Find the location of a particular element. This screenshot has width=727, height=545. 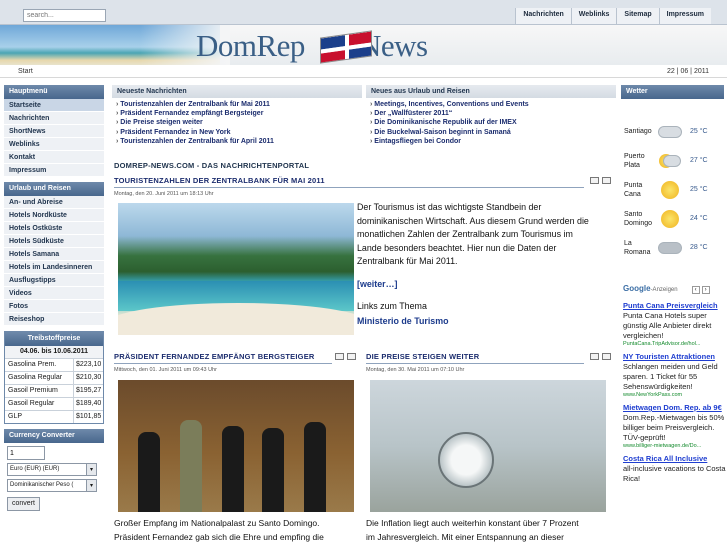

menu-item-startseite: Startseite is located at coordinates (54, 105).